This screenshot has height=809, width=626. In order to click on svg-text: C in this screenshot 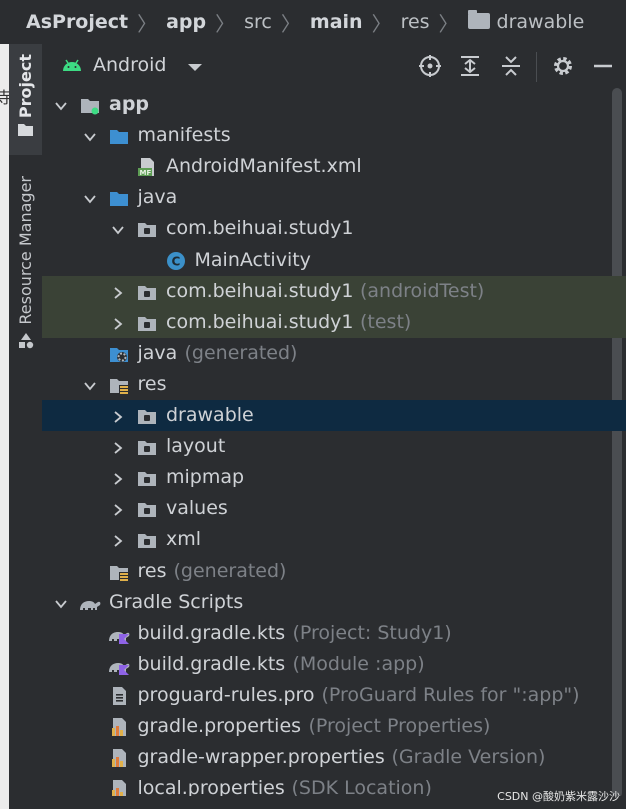, I will do `click(175, 261)`.